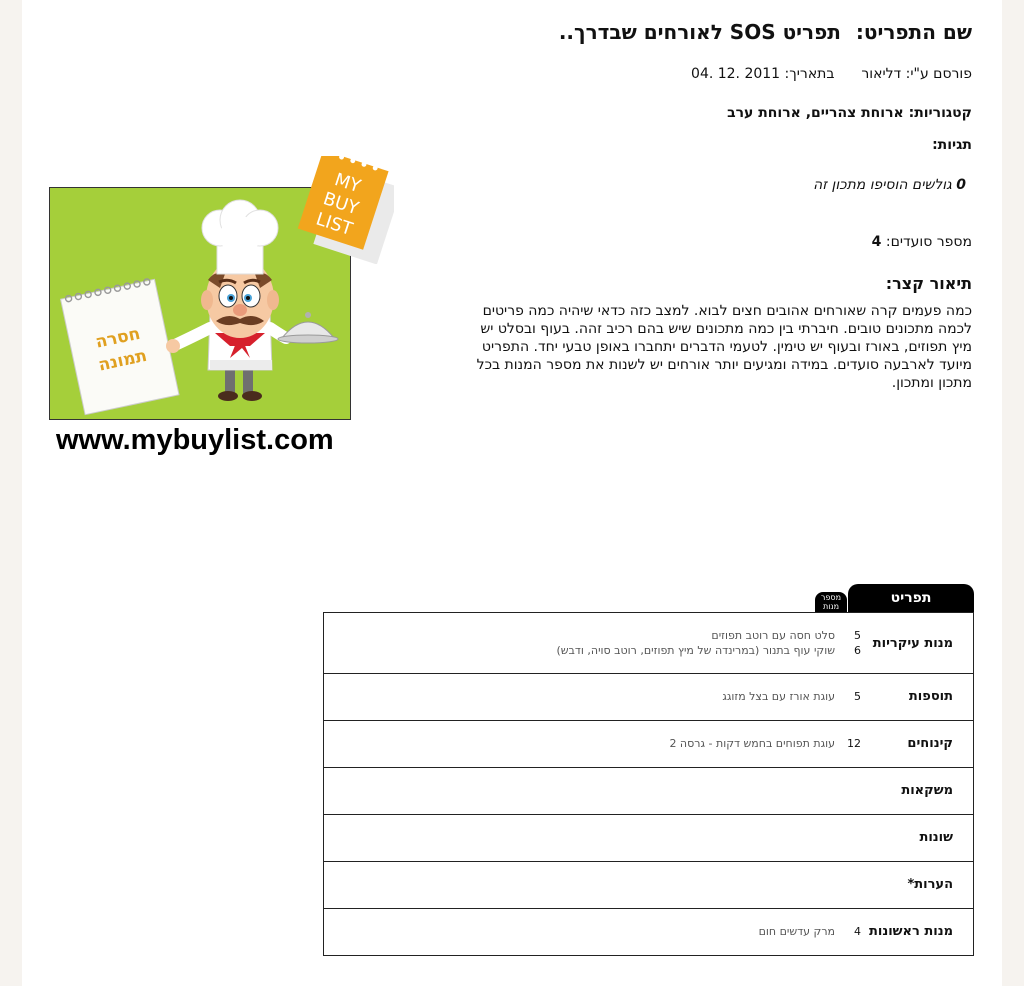  Describe the element at coordinates (928, 283) in the screenshot. I see `short-description-heading: תיאור קצר:` at that location.